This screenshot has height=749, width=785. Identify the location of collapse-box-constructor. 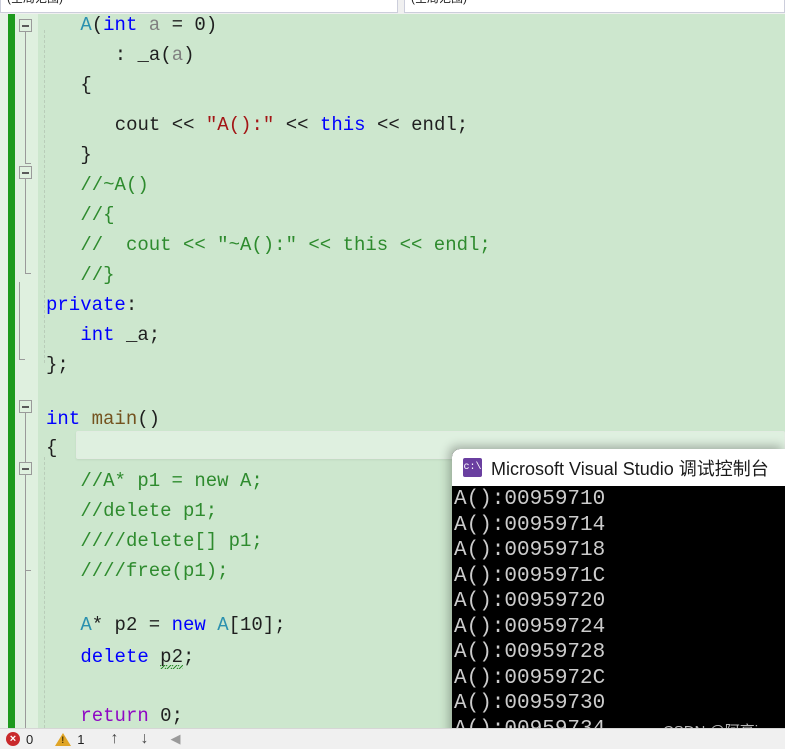
(25, 25).